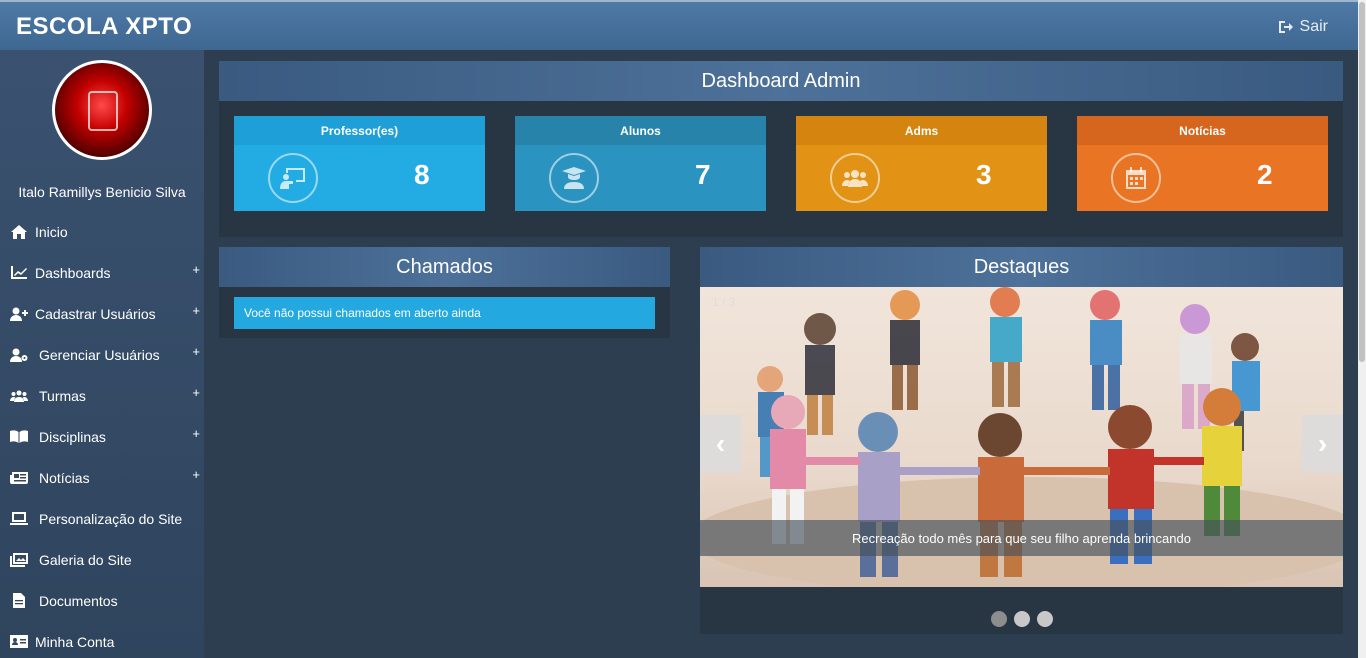 This screenshot has height=658, width=1366. Describe the element at coordinates (293, 178) in the screenshot. I see `teacher-icon` at that location.